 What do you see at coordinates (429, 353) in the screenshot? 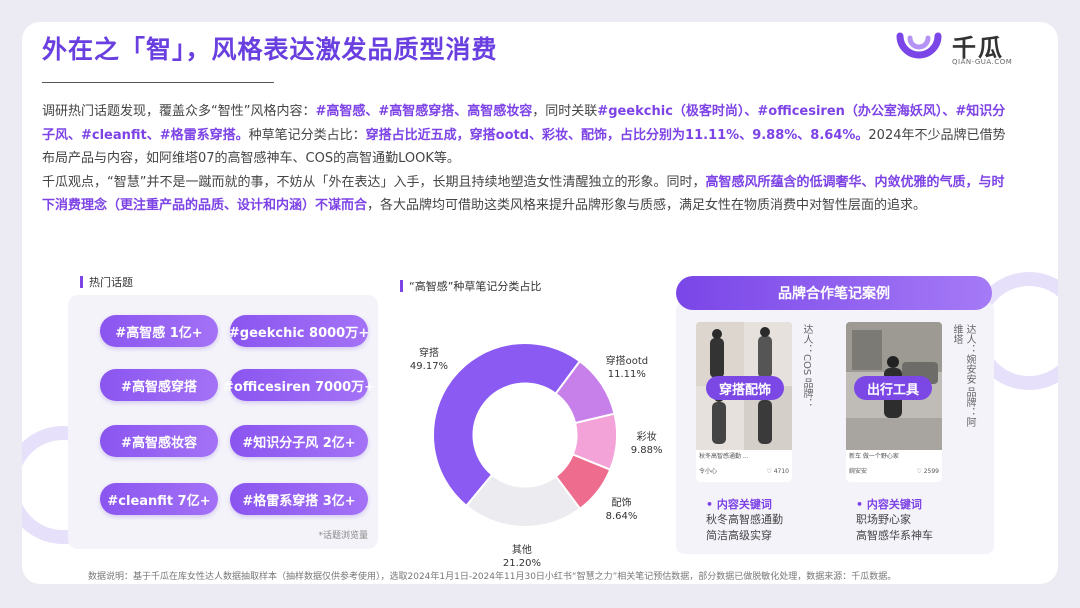
I see `donut-category-label: 穿搭` at bounding box center [429, 353].